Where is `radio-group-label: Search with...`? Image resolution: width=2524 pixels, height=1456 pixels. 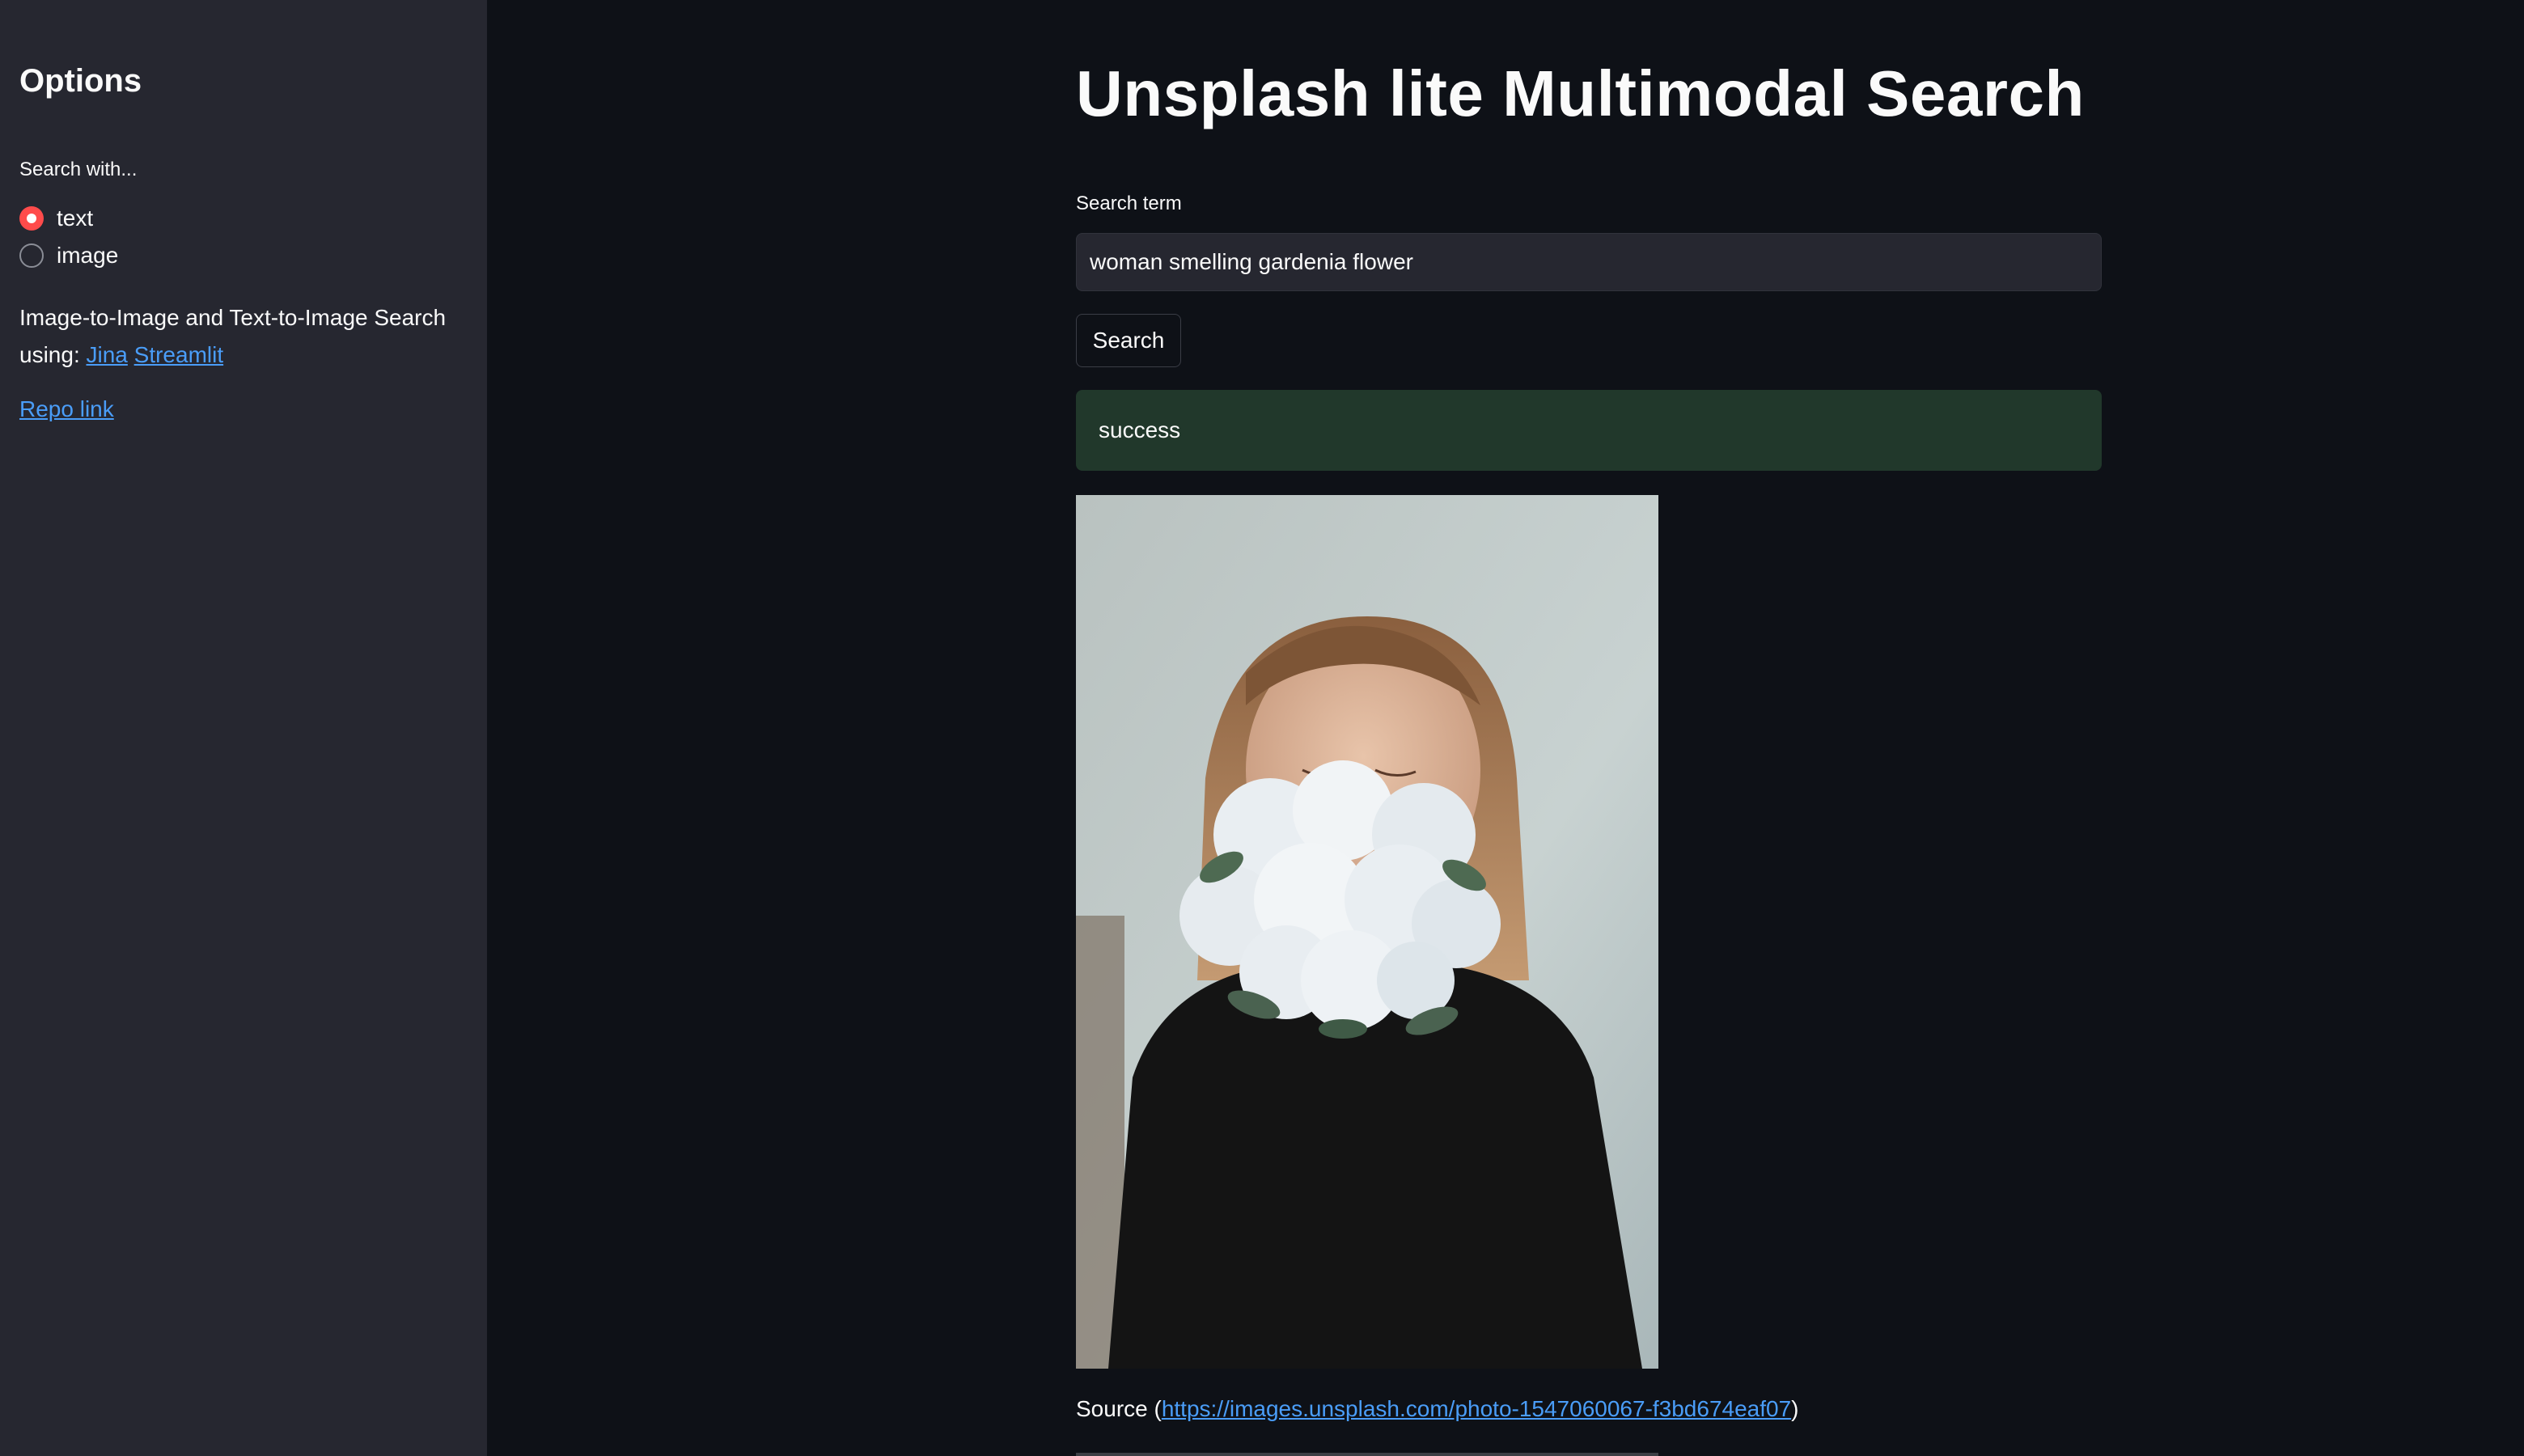
radio-group-label: Search with... is located at coordinates (78, 169).